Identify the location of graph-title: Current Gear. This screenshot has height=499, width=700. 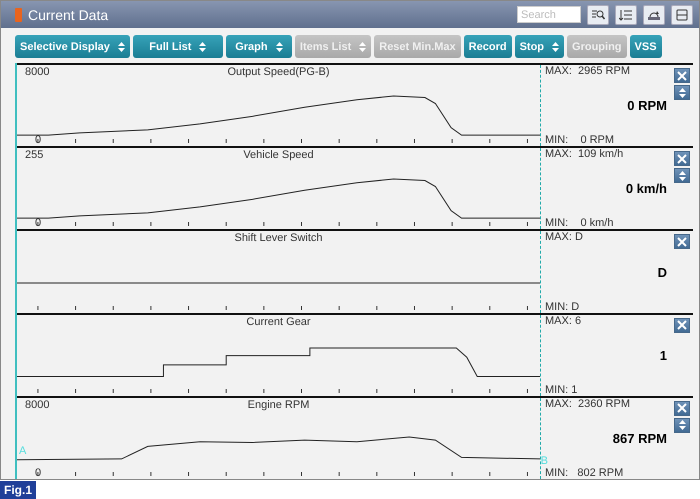
(278, 322).